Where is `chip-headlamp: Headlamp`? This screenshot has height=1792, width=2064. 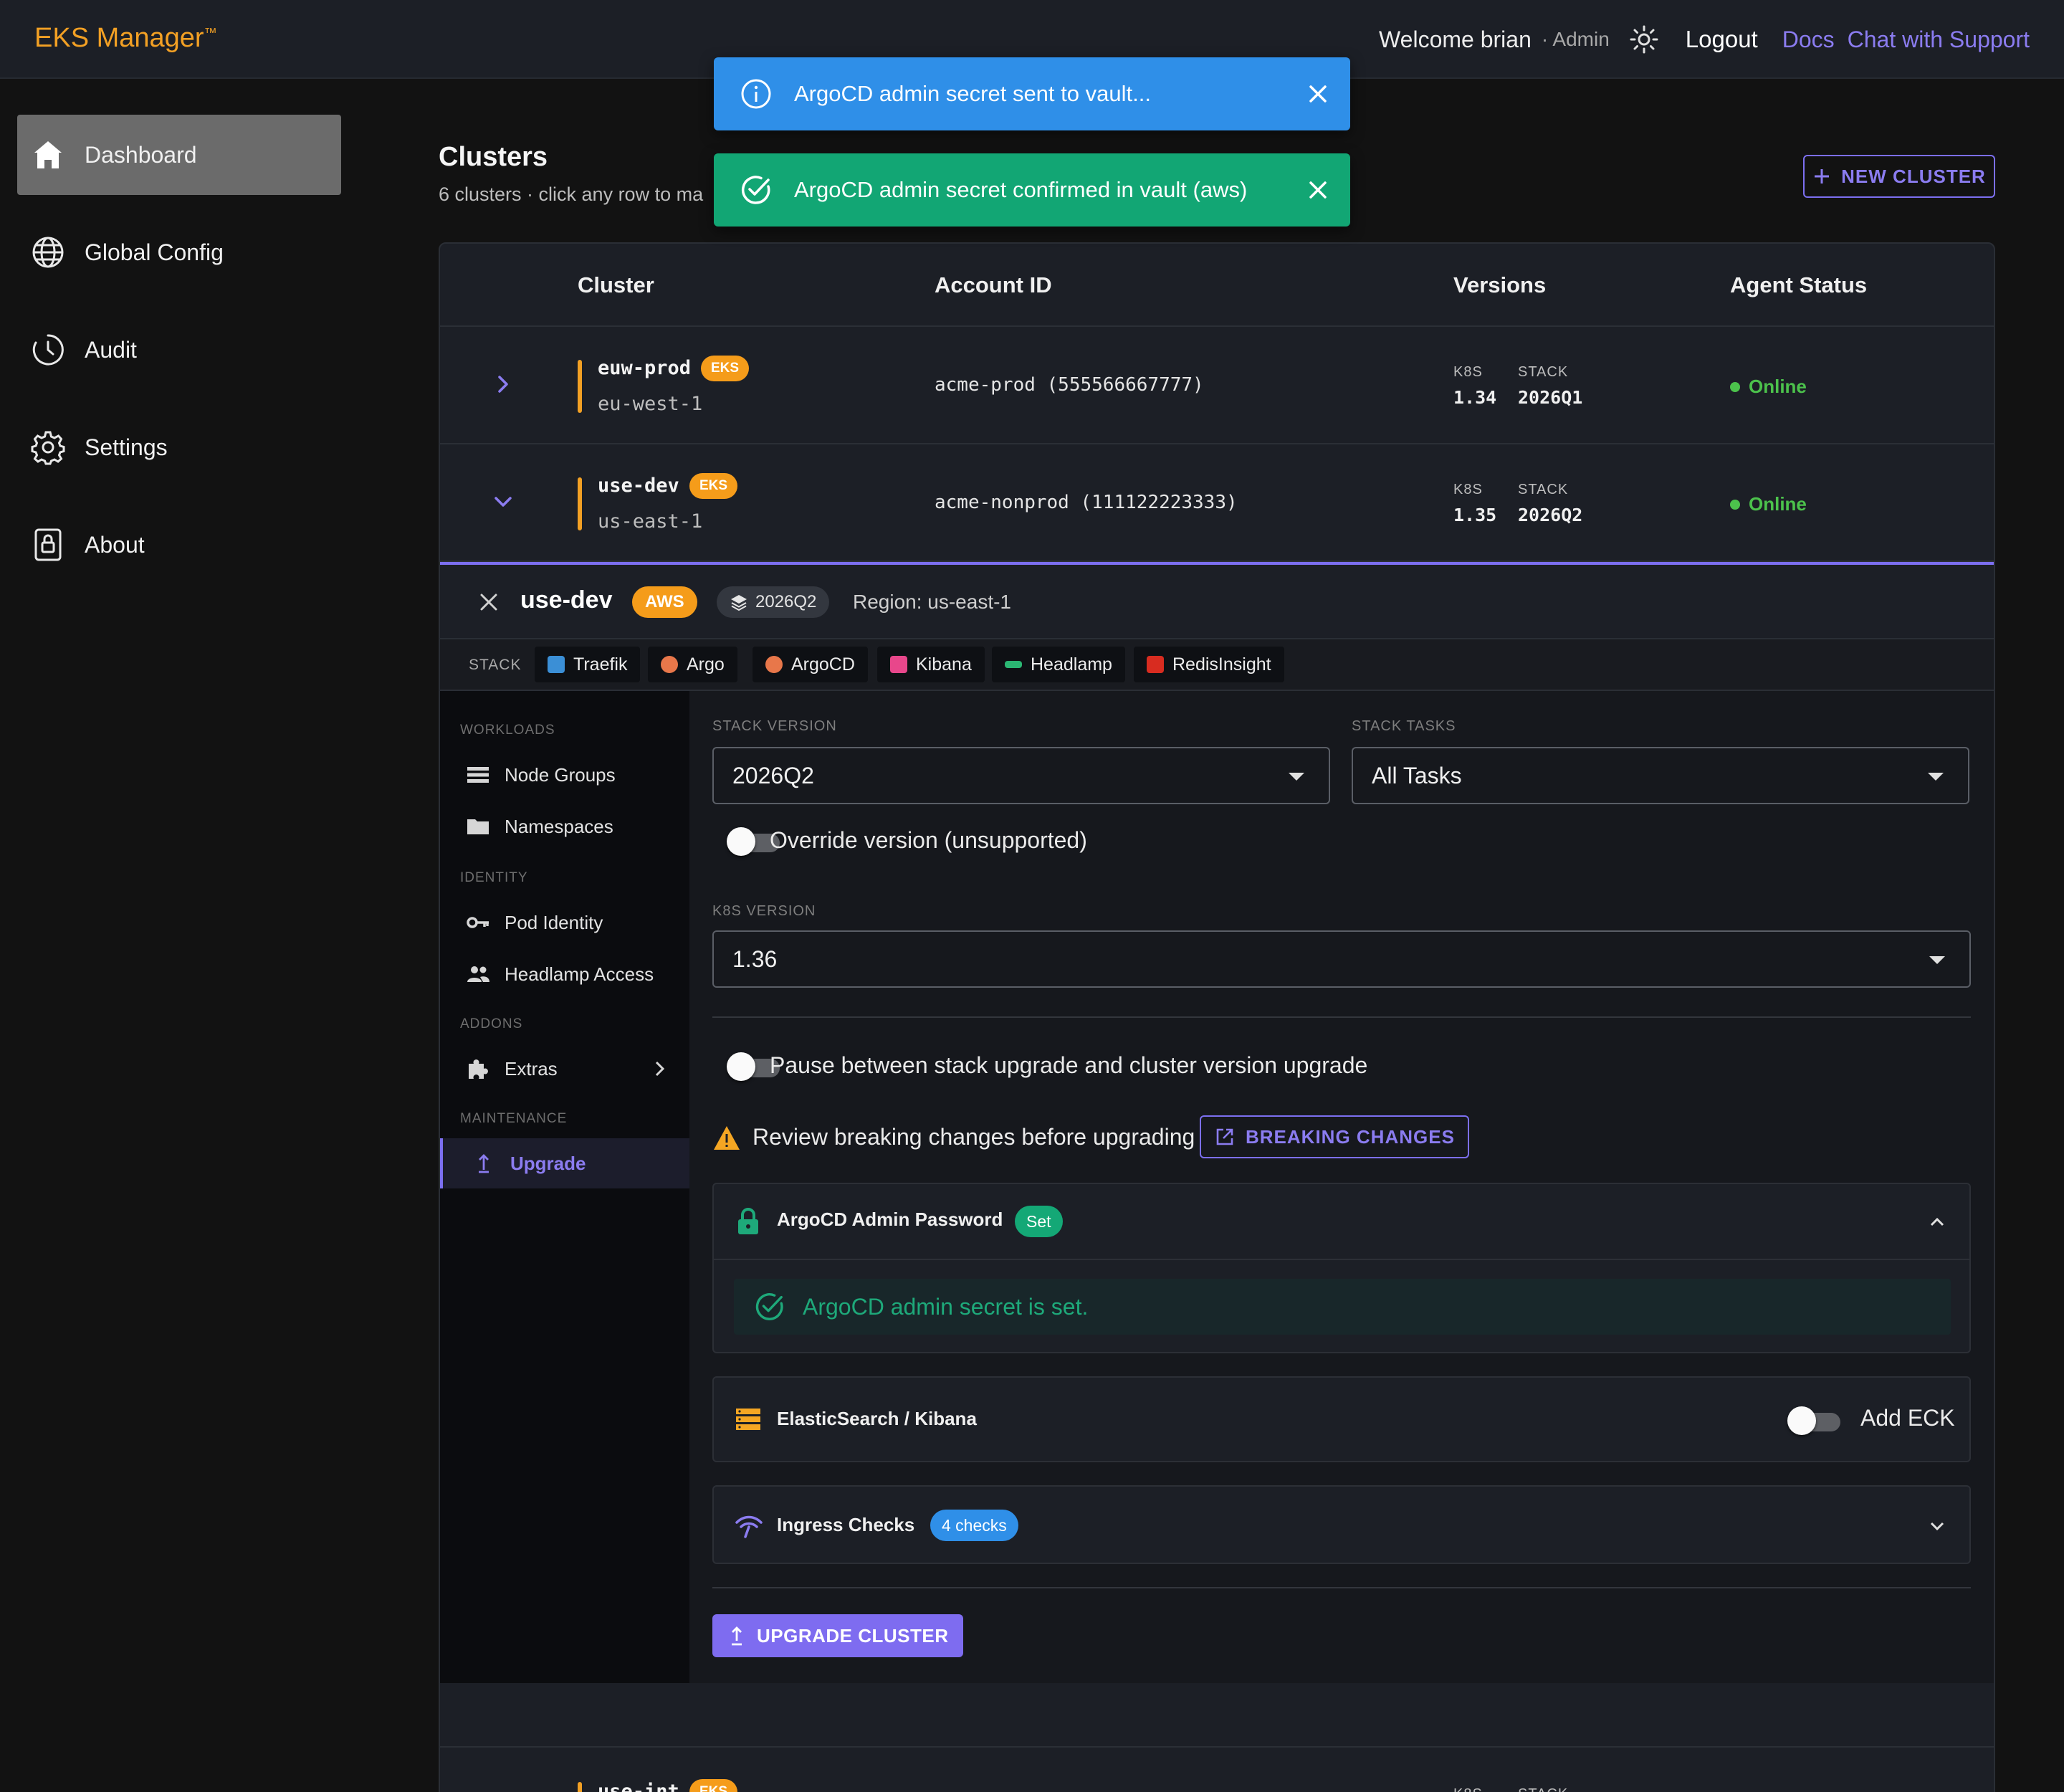 chip-headlamp: Headlamp is located at coordinates (1058, 664).